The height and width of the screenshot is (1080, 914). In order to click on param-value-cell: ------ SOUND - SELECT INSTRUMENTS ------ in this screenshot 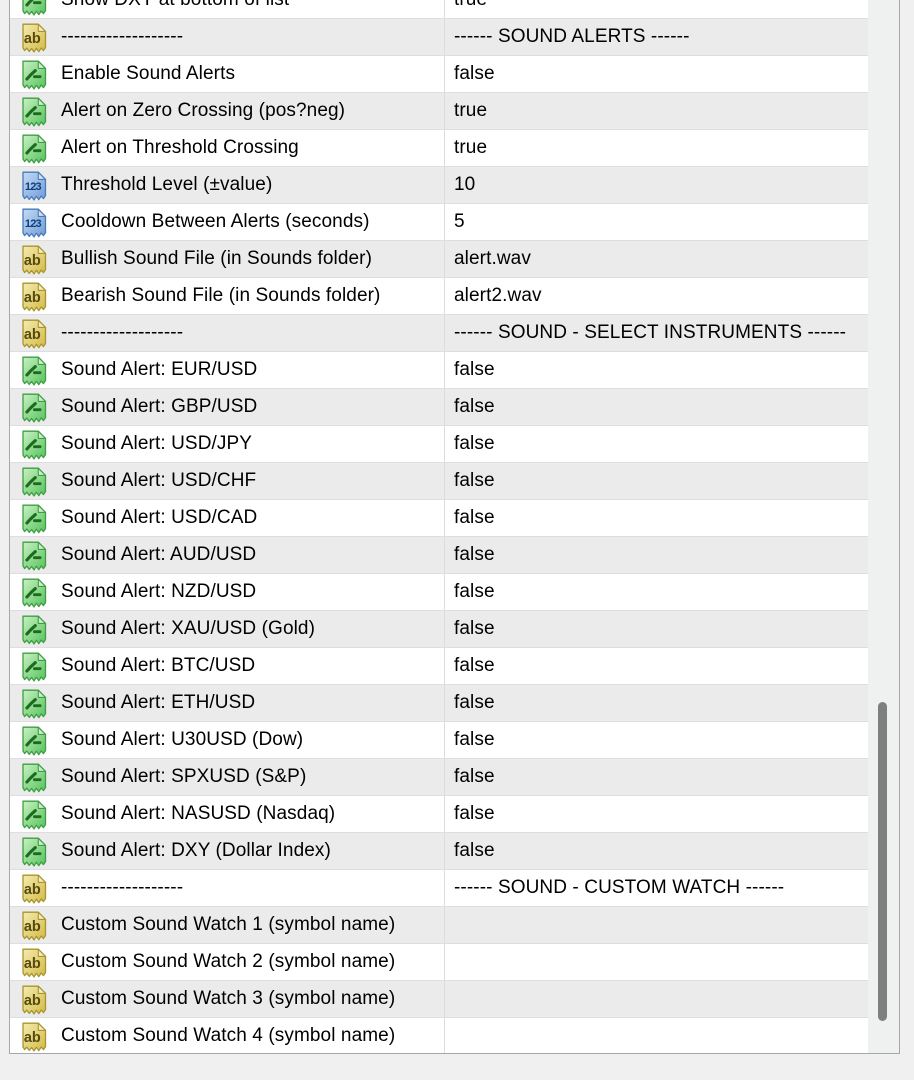, I will do `click(656, 333)`.